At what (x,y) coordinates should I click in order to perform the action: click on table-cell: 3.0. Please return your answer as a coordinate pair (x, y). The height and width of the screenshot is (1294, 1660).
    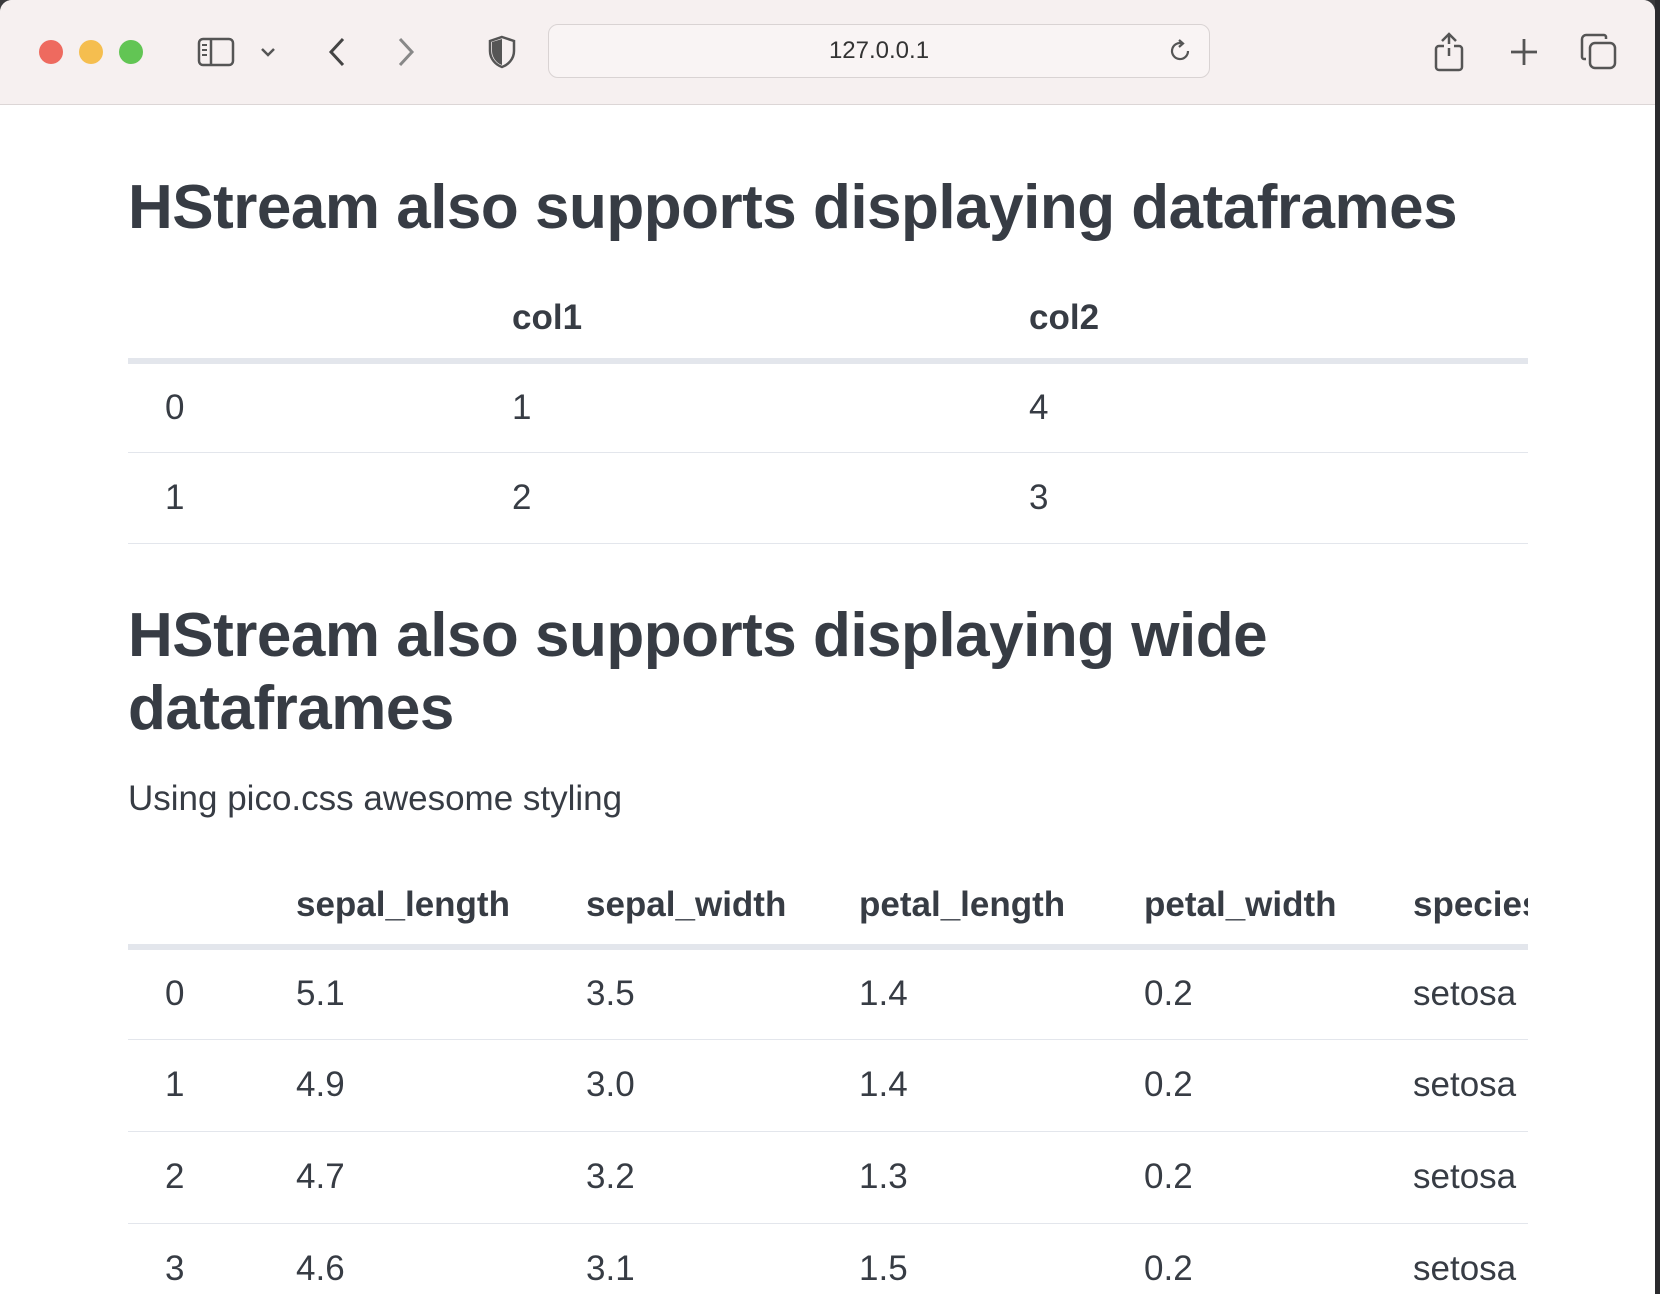
    Looking at the image, I should click on (722, 1085).